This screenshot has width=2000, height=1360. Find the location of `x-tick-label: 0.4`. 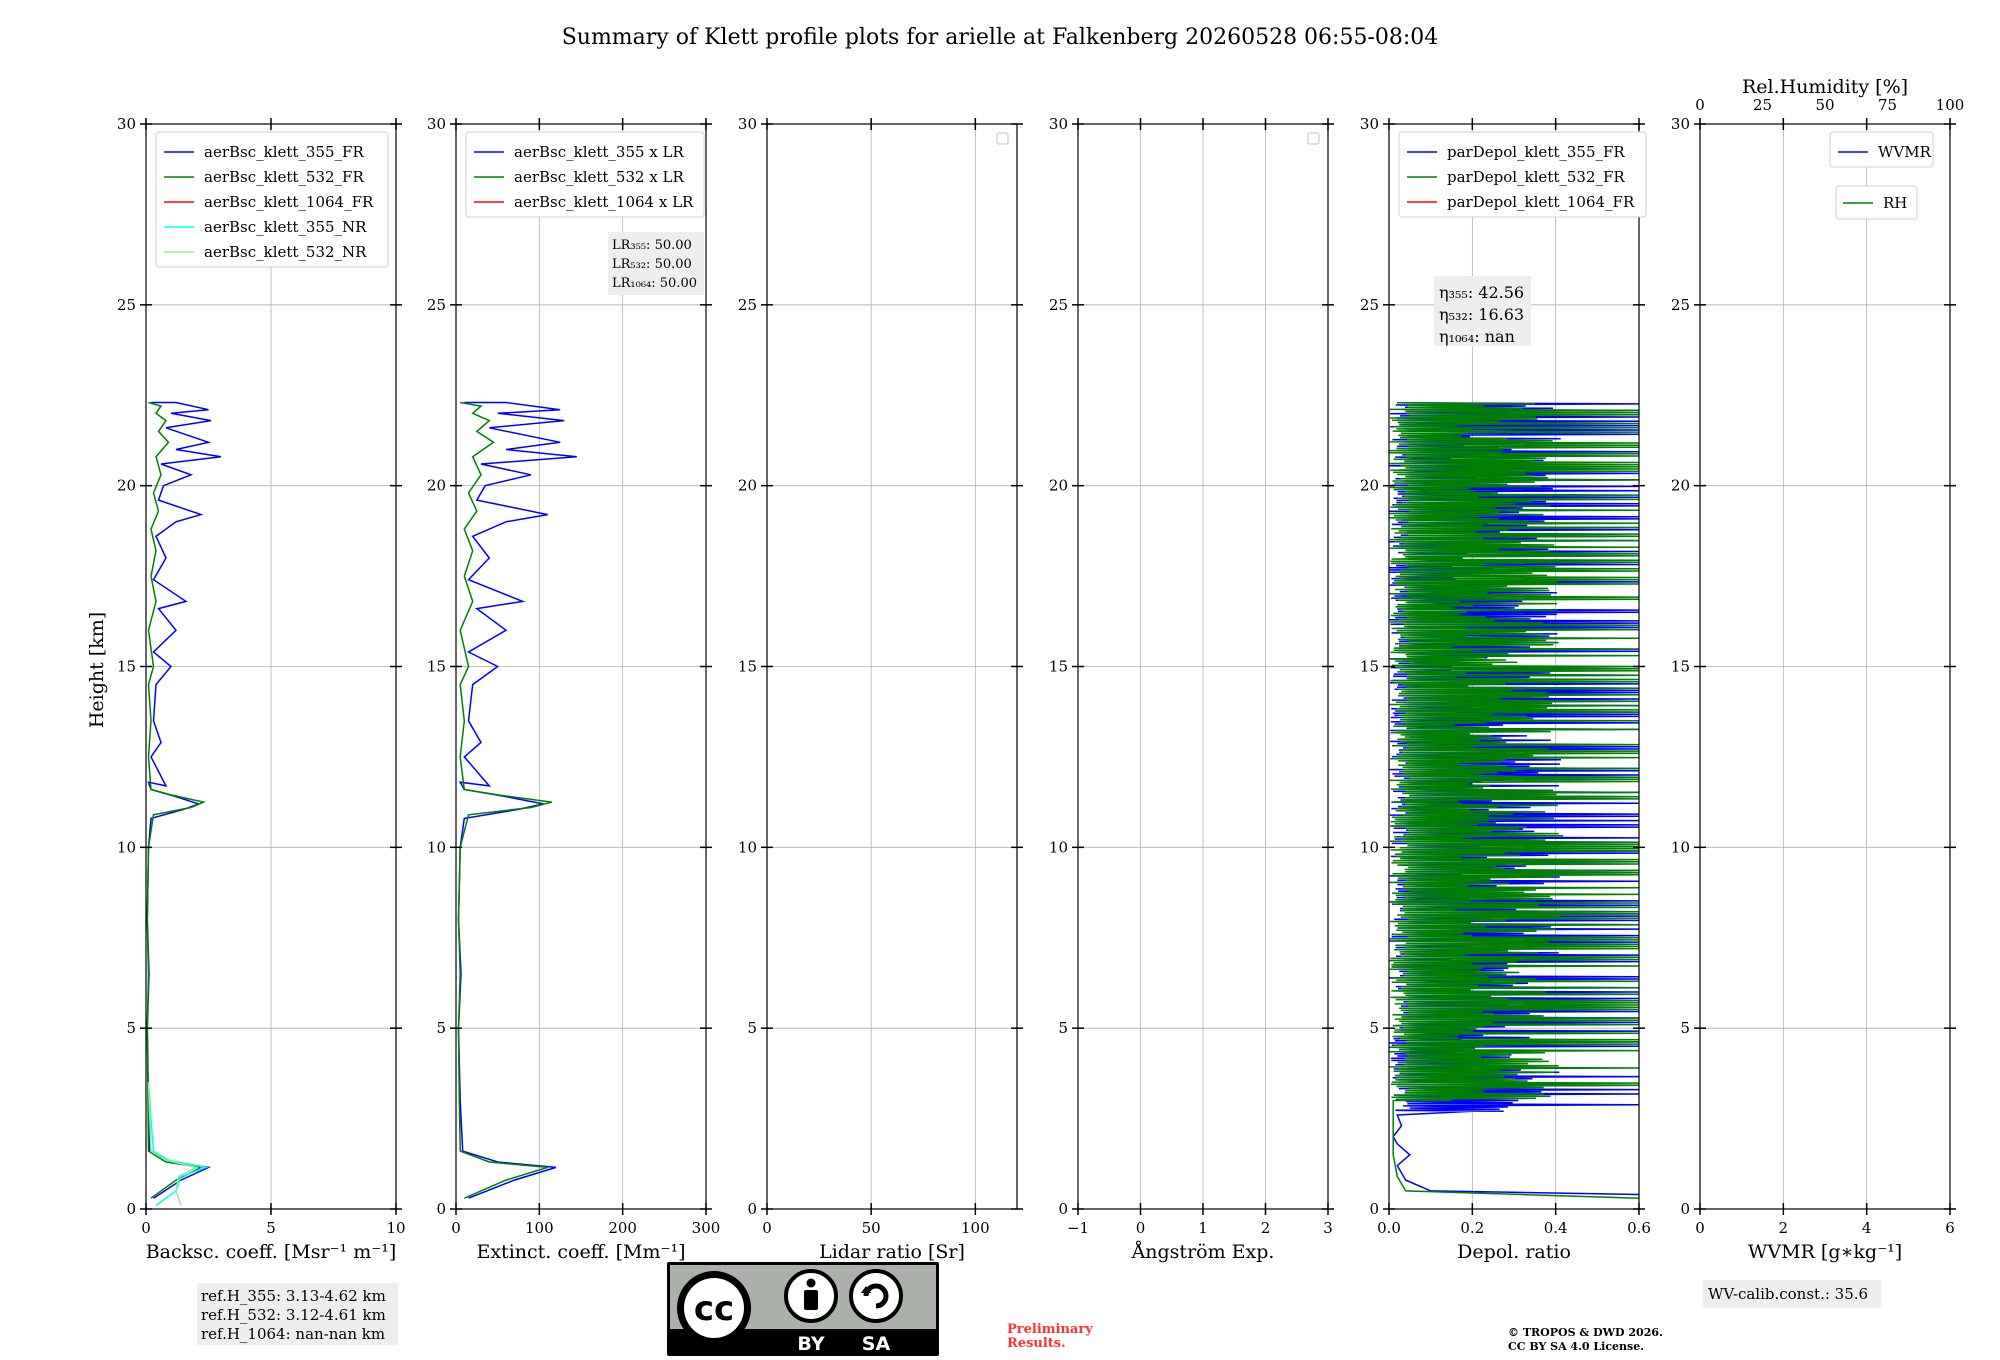

x-tick-label: 0.4 is located at coordinates (1556, 1228).